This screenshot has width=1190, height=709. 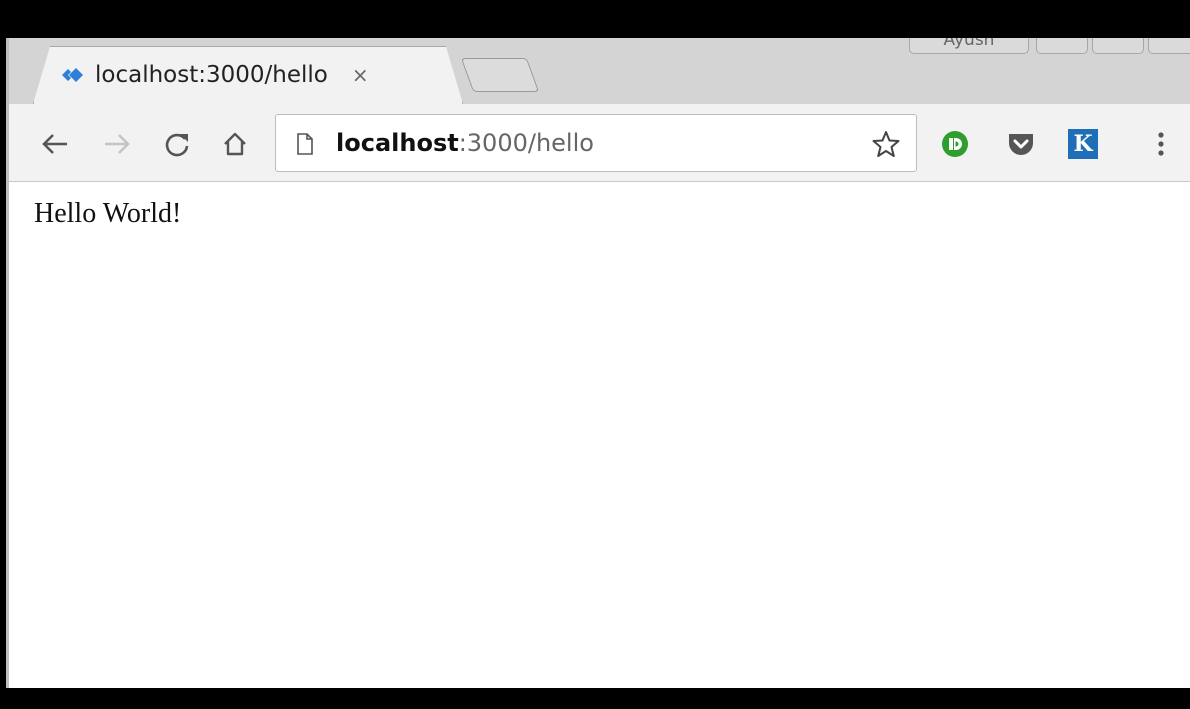 What do you see at coordinates (596, 143) in the screenshot?
I see `address-bar: localhost:3000/hello` at bounding box center [596, 143].